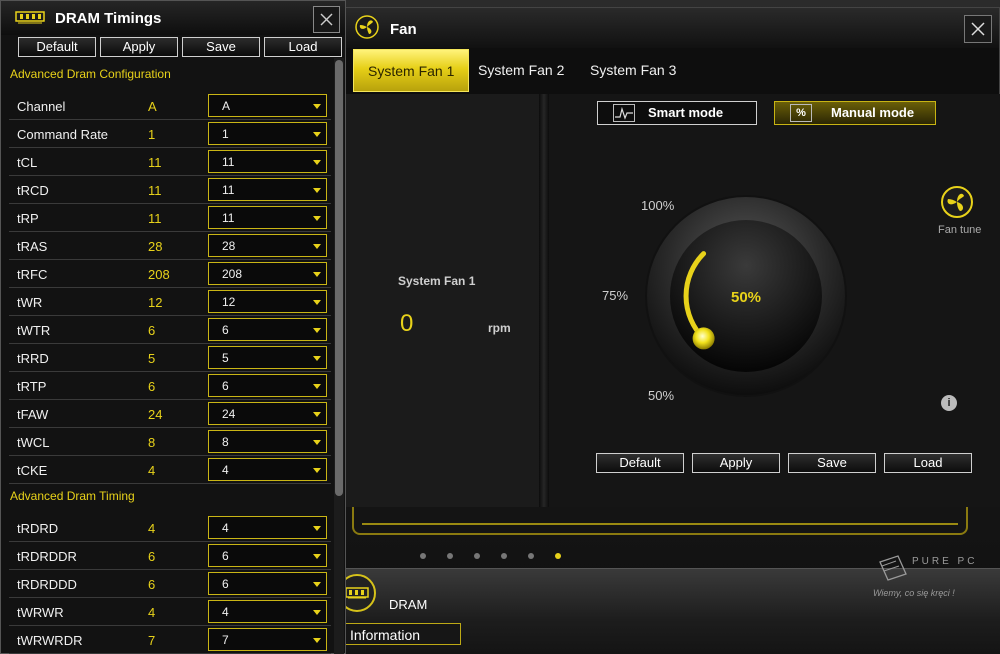 Image resolution: width=1000 pixels, height=654 pixels. I want to click on dram-scrollbar, so click(339, 356).